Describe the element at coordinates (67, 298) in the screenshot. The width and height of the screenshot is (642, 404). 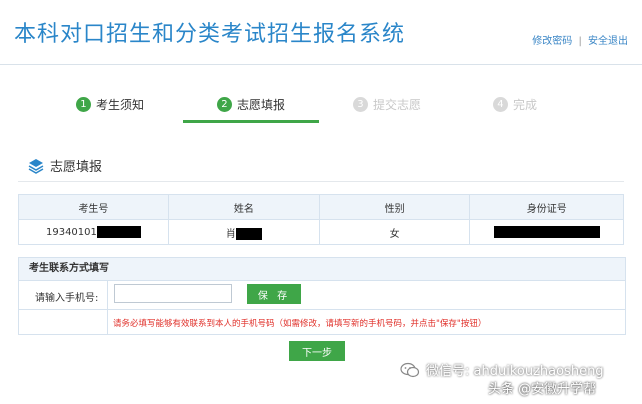
I see `phone-label: 请输入手机号:` at that location.